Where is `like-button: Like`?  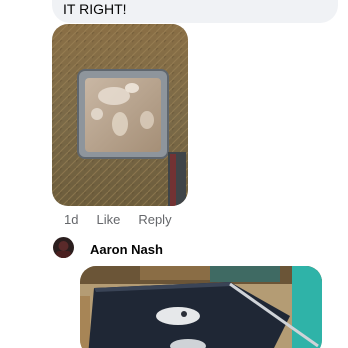
like-button: Like is located at coordinates (108, 219).